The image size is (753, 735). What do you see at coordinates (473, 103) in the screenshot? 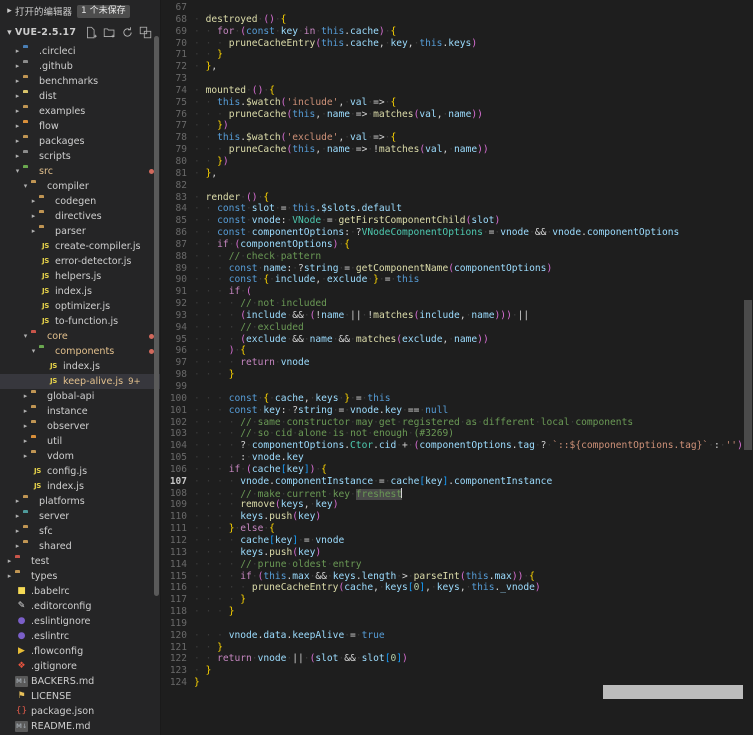
I see `code-line: · · this.$watch('include',·val·=>·{` at bounding box center [473, 103].